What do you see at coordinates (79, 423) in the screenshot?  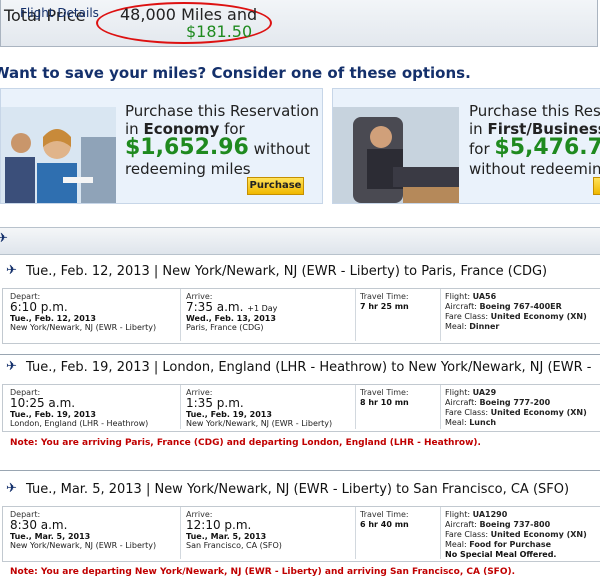 I see `depart-place: London, England (LHR - Heathrow)` at bounding box center [79, 423].